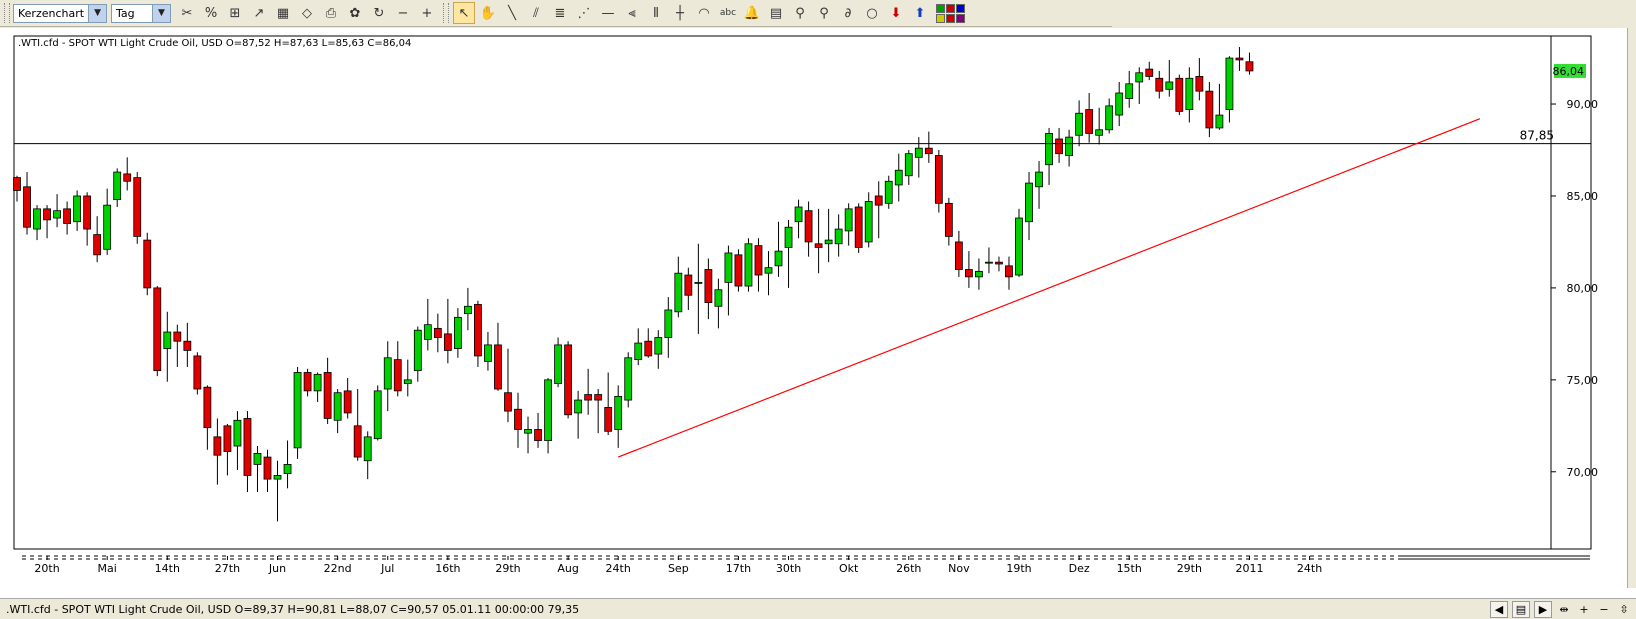 This screenshot has height=619, width=1636. Describe the element at coordinates (447, 568) in the screenshot. I see `x-tick-label: 16th` at that location.